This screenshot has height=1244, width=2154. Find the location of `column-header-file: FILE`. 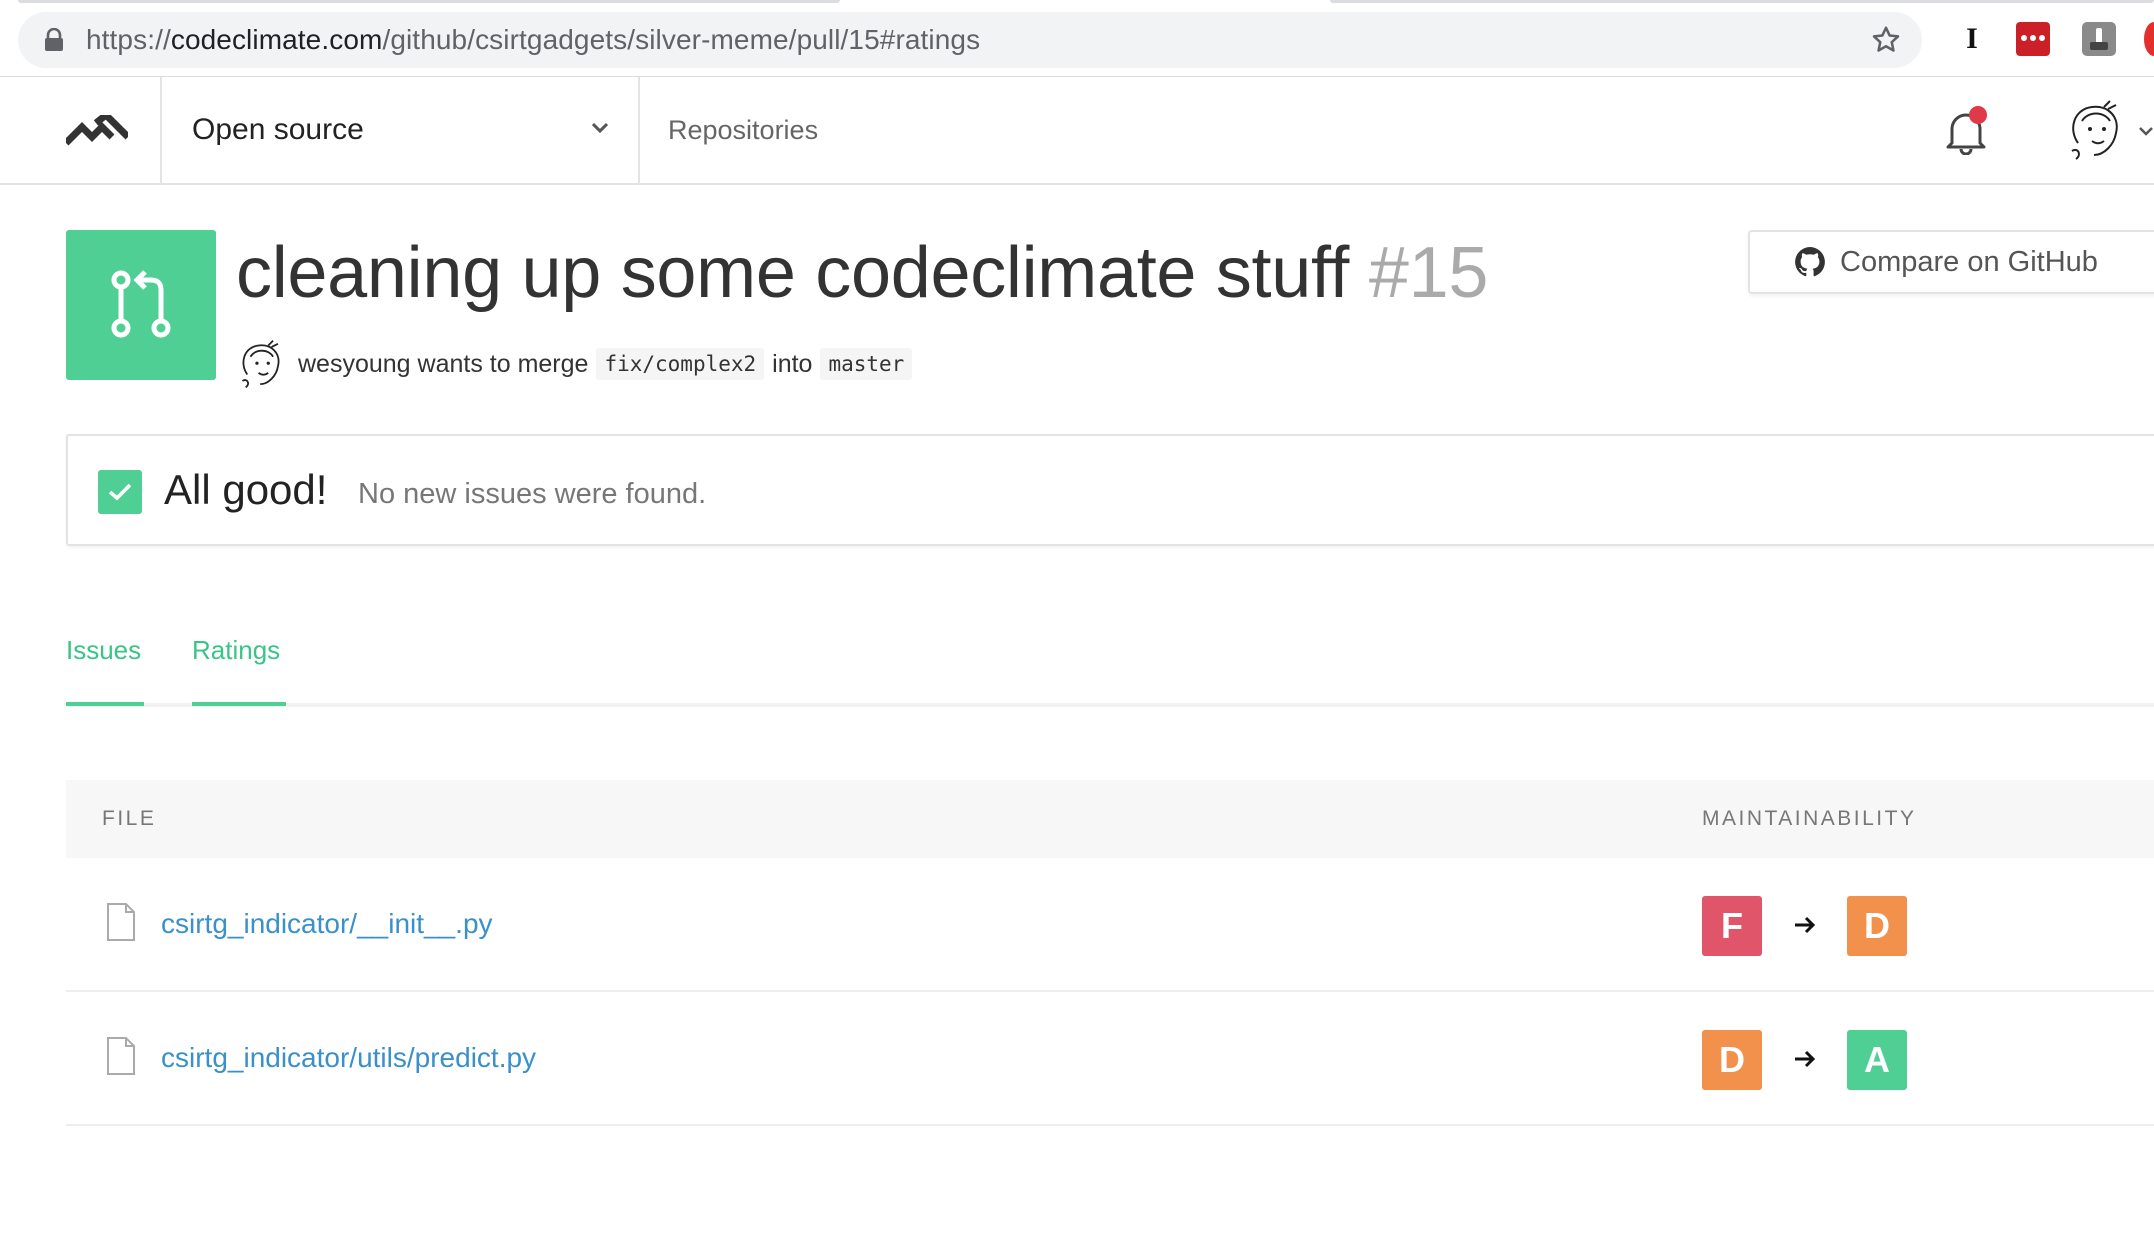

column-header-file: FILE is located at coordinates (129, 818).